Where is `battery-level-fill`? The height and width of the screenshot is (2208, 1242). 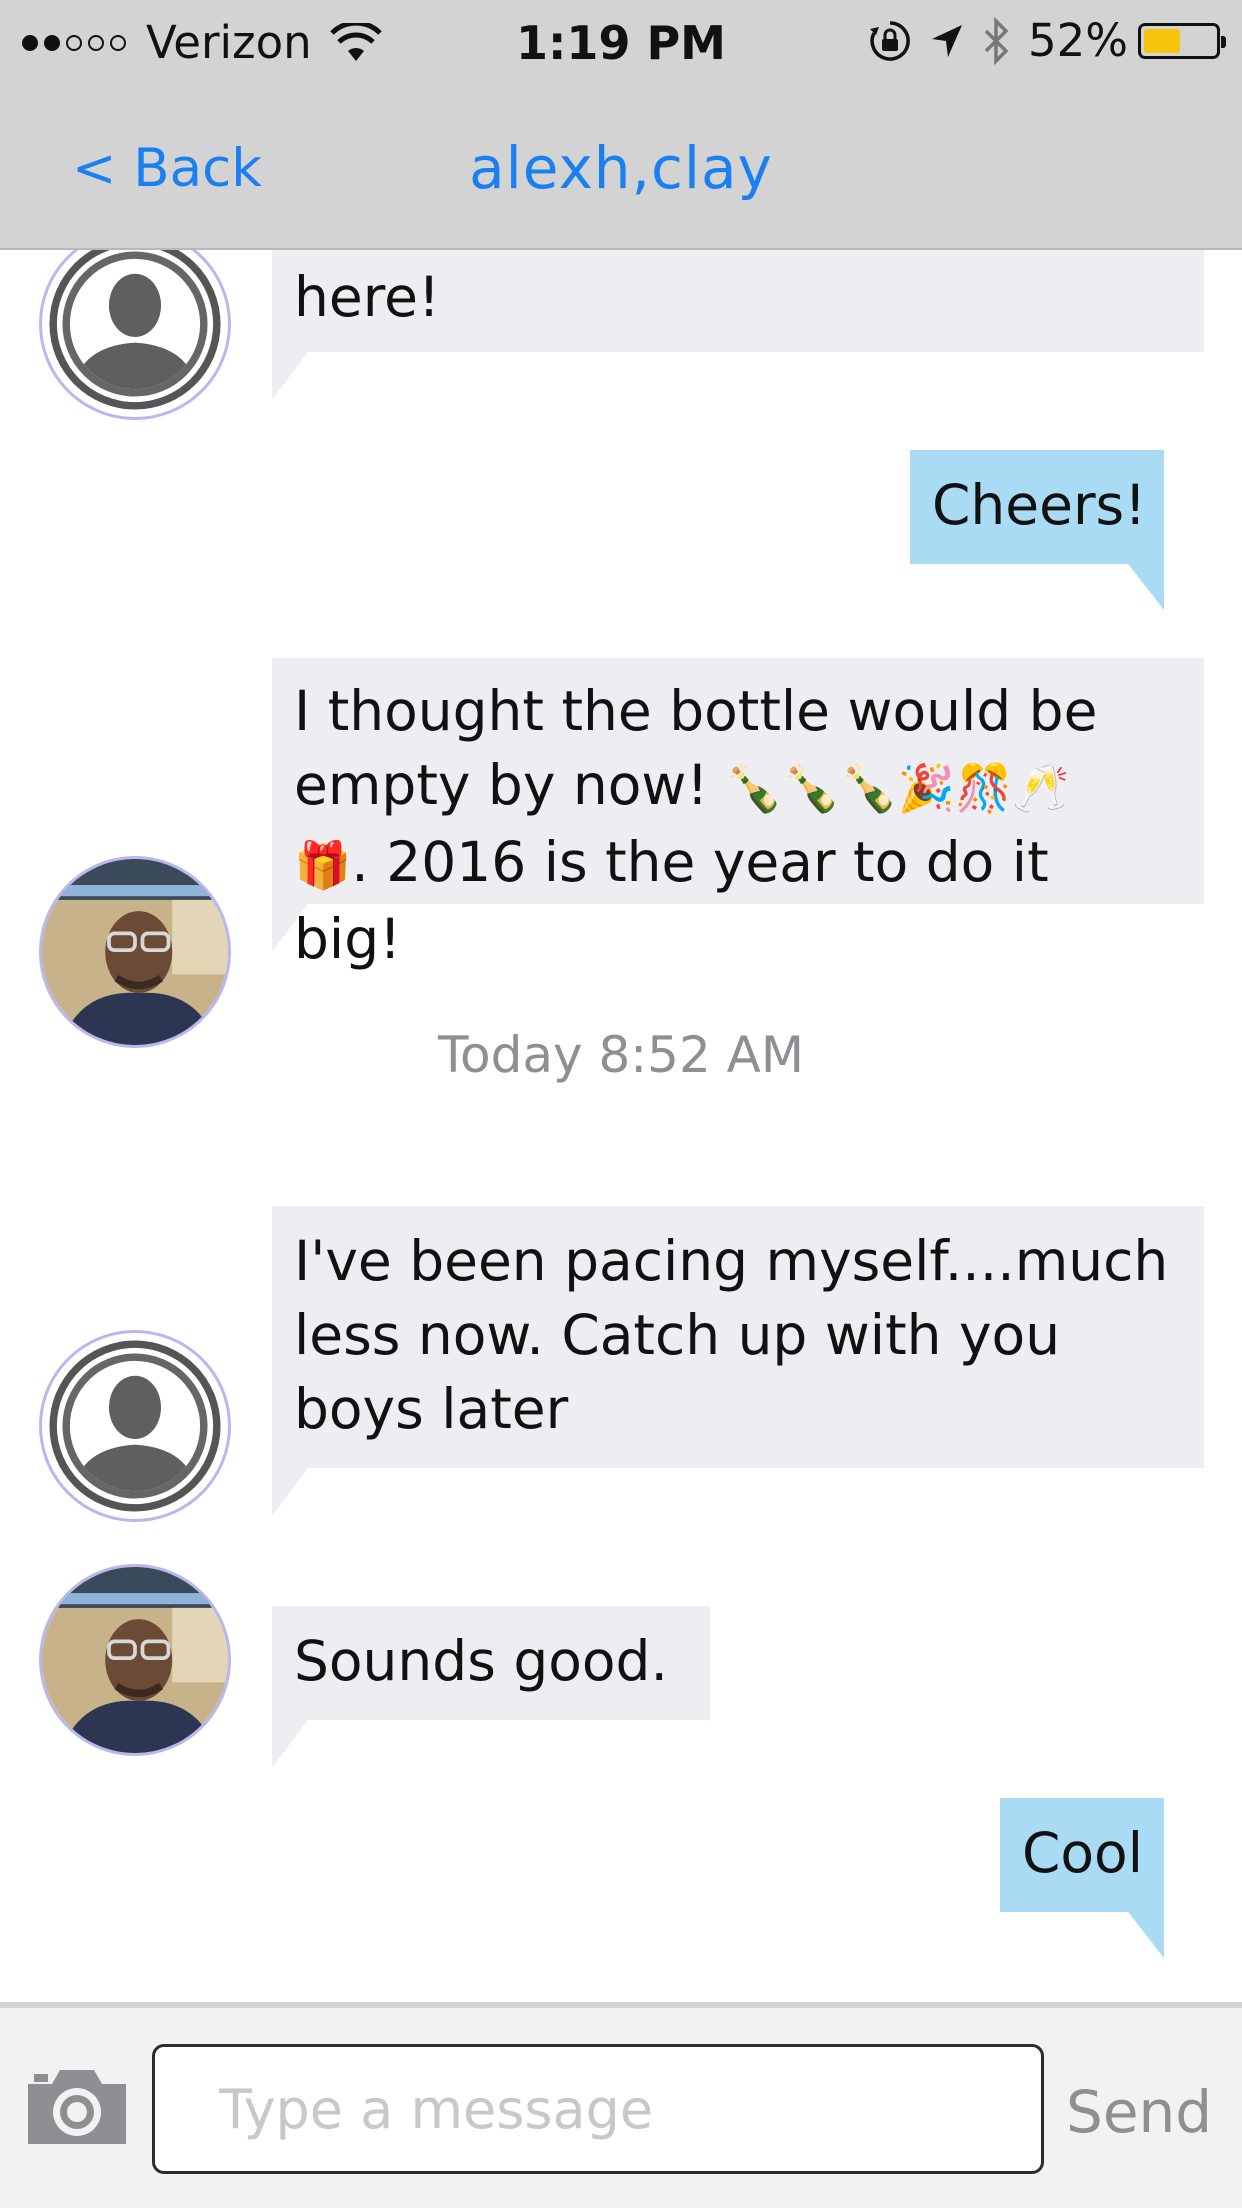
battery-level-fill is located at coordinates (1162, 40).